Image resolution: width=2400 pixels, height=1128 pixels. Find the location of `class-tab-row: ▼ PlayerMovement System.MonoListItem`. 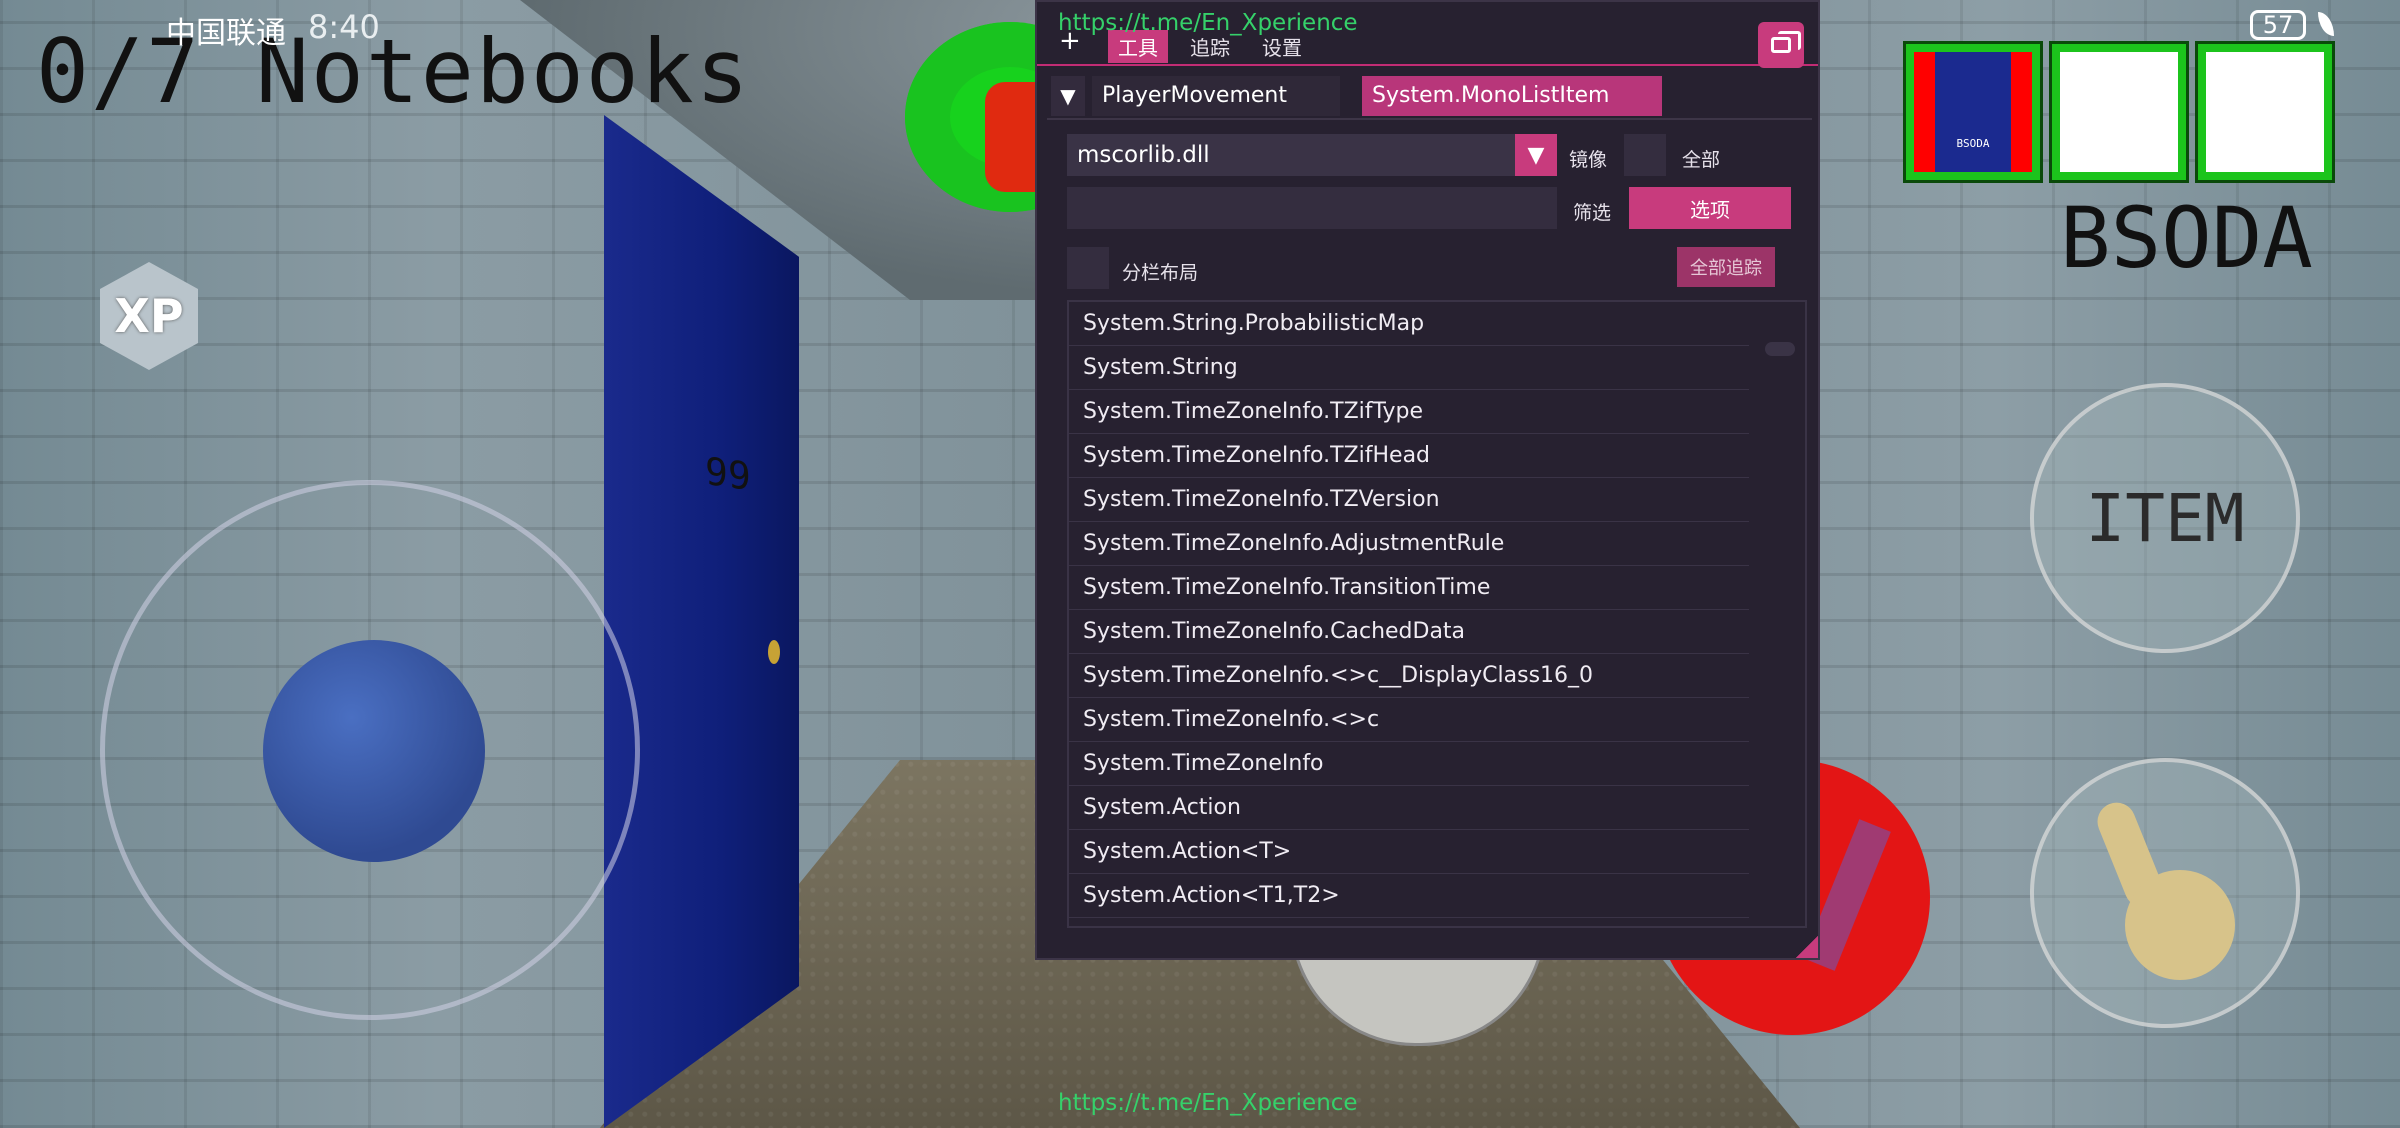

class-tab-row: ▼ PlayerMovement System.MonoListItem is located at coordinates (1429, 97).